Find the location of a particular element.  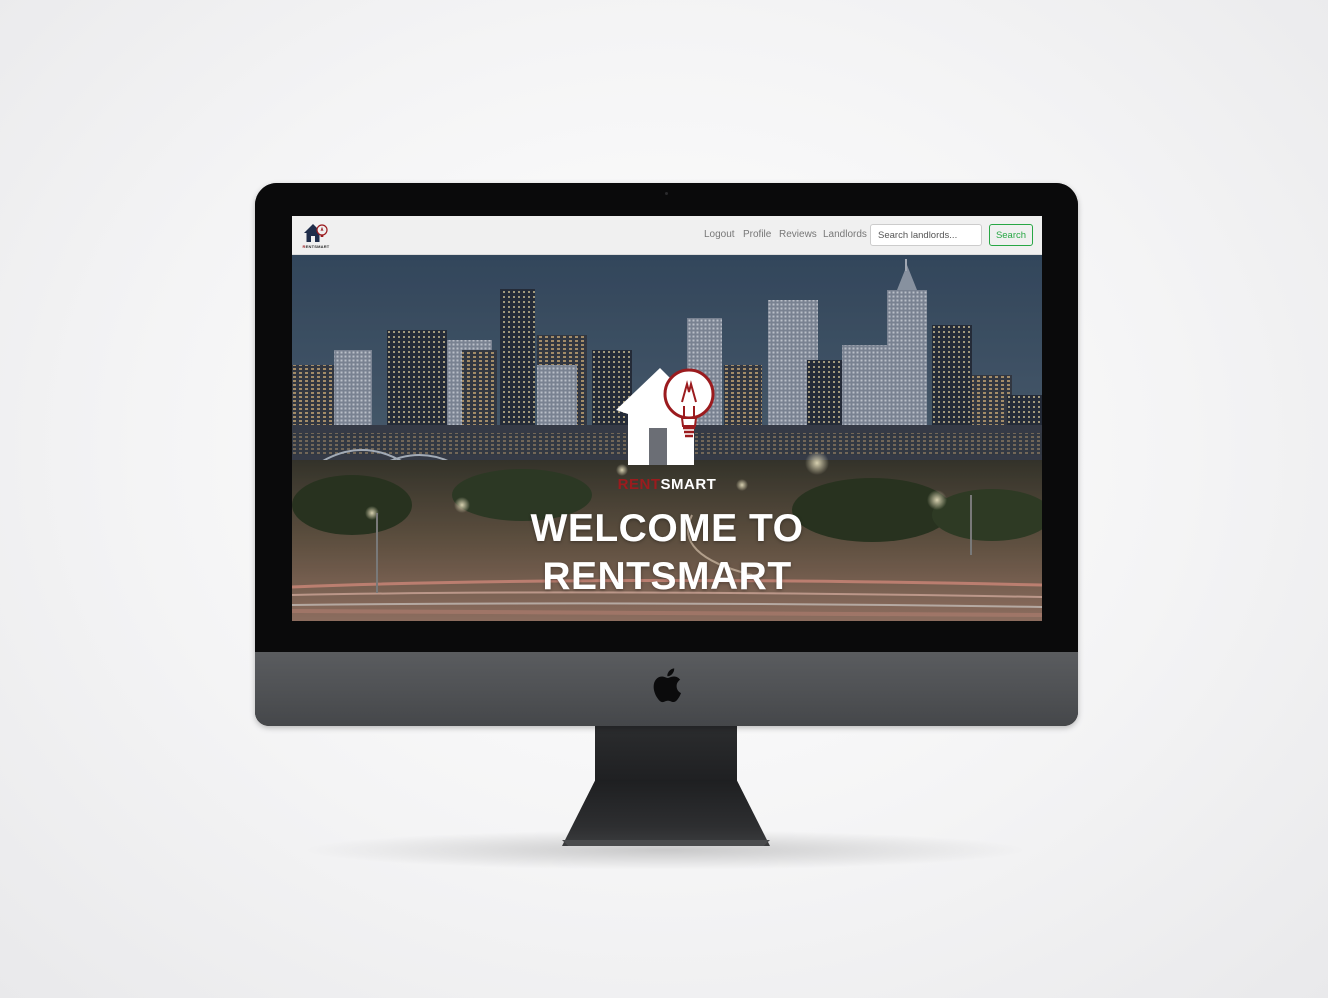

imac-stand-edge is located at coordinates (666, 843).